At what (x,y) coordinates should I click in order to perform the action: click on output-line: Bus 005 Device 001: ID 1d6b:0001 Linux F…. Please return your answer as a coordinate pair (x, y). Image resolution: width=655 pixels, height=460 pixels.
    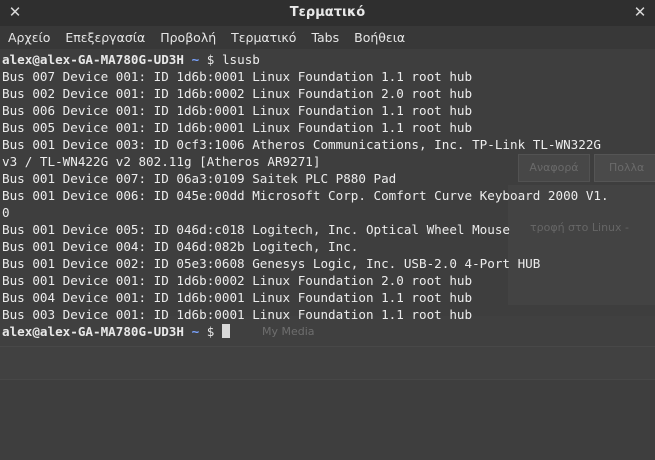
    Looking at the image, I should click on (237, 127).